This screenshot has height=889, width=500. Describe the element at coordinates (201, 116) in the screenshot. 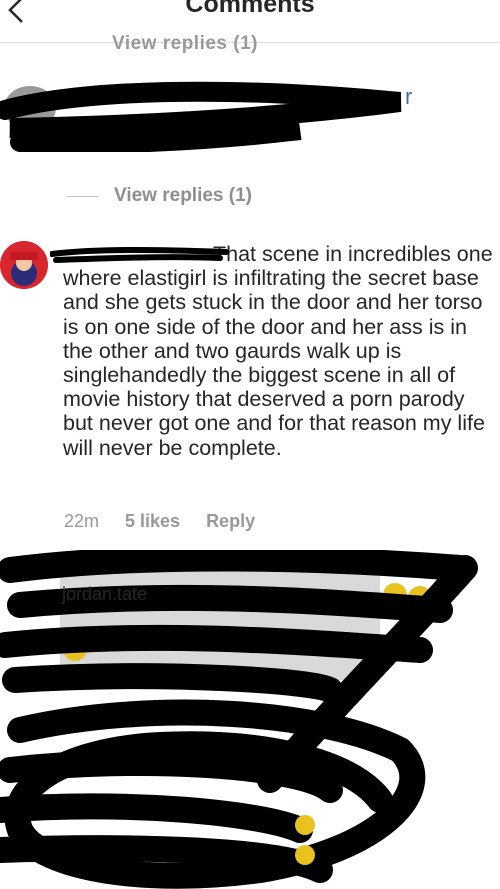

I see `redaction-scribble` at that location.